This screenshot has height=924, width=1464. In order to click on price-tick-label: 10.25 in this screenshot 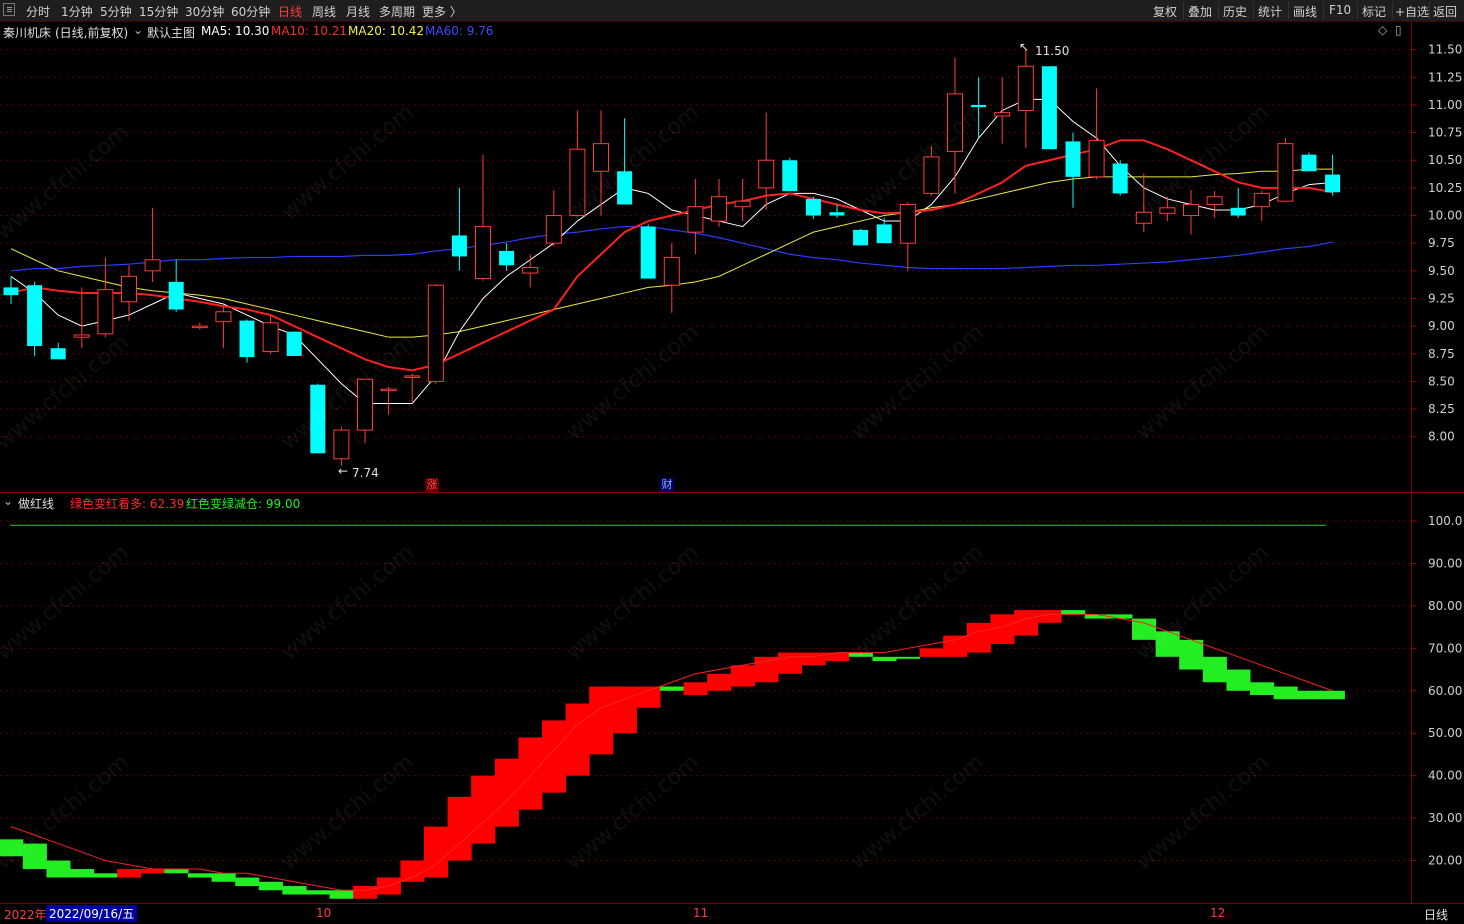, I will do `click(1445, 188)`.